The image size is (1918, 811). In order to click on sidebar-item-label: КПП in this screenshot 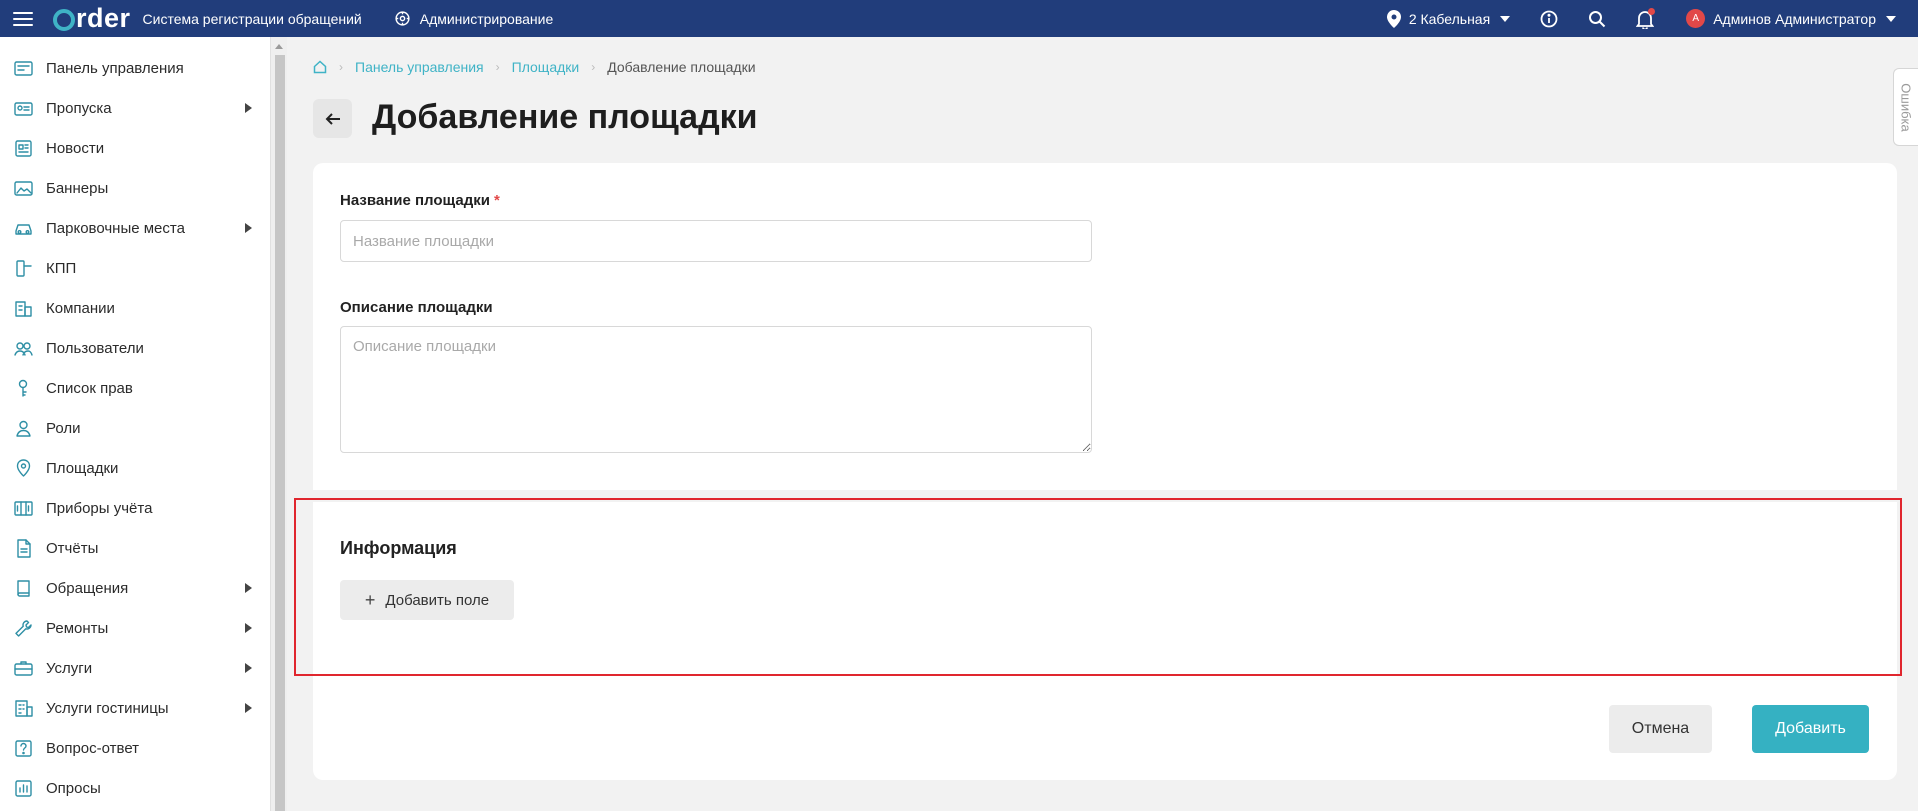, I will do `click(61, 268)`.